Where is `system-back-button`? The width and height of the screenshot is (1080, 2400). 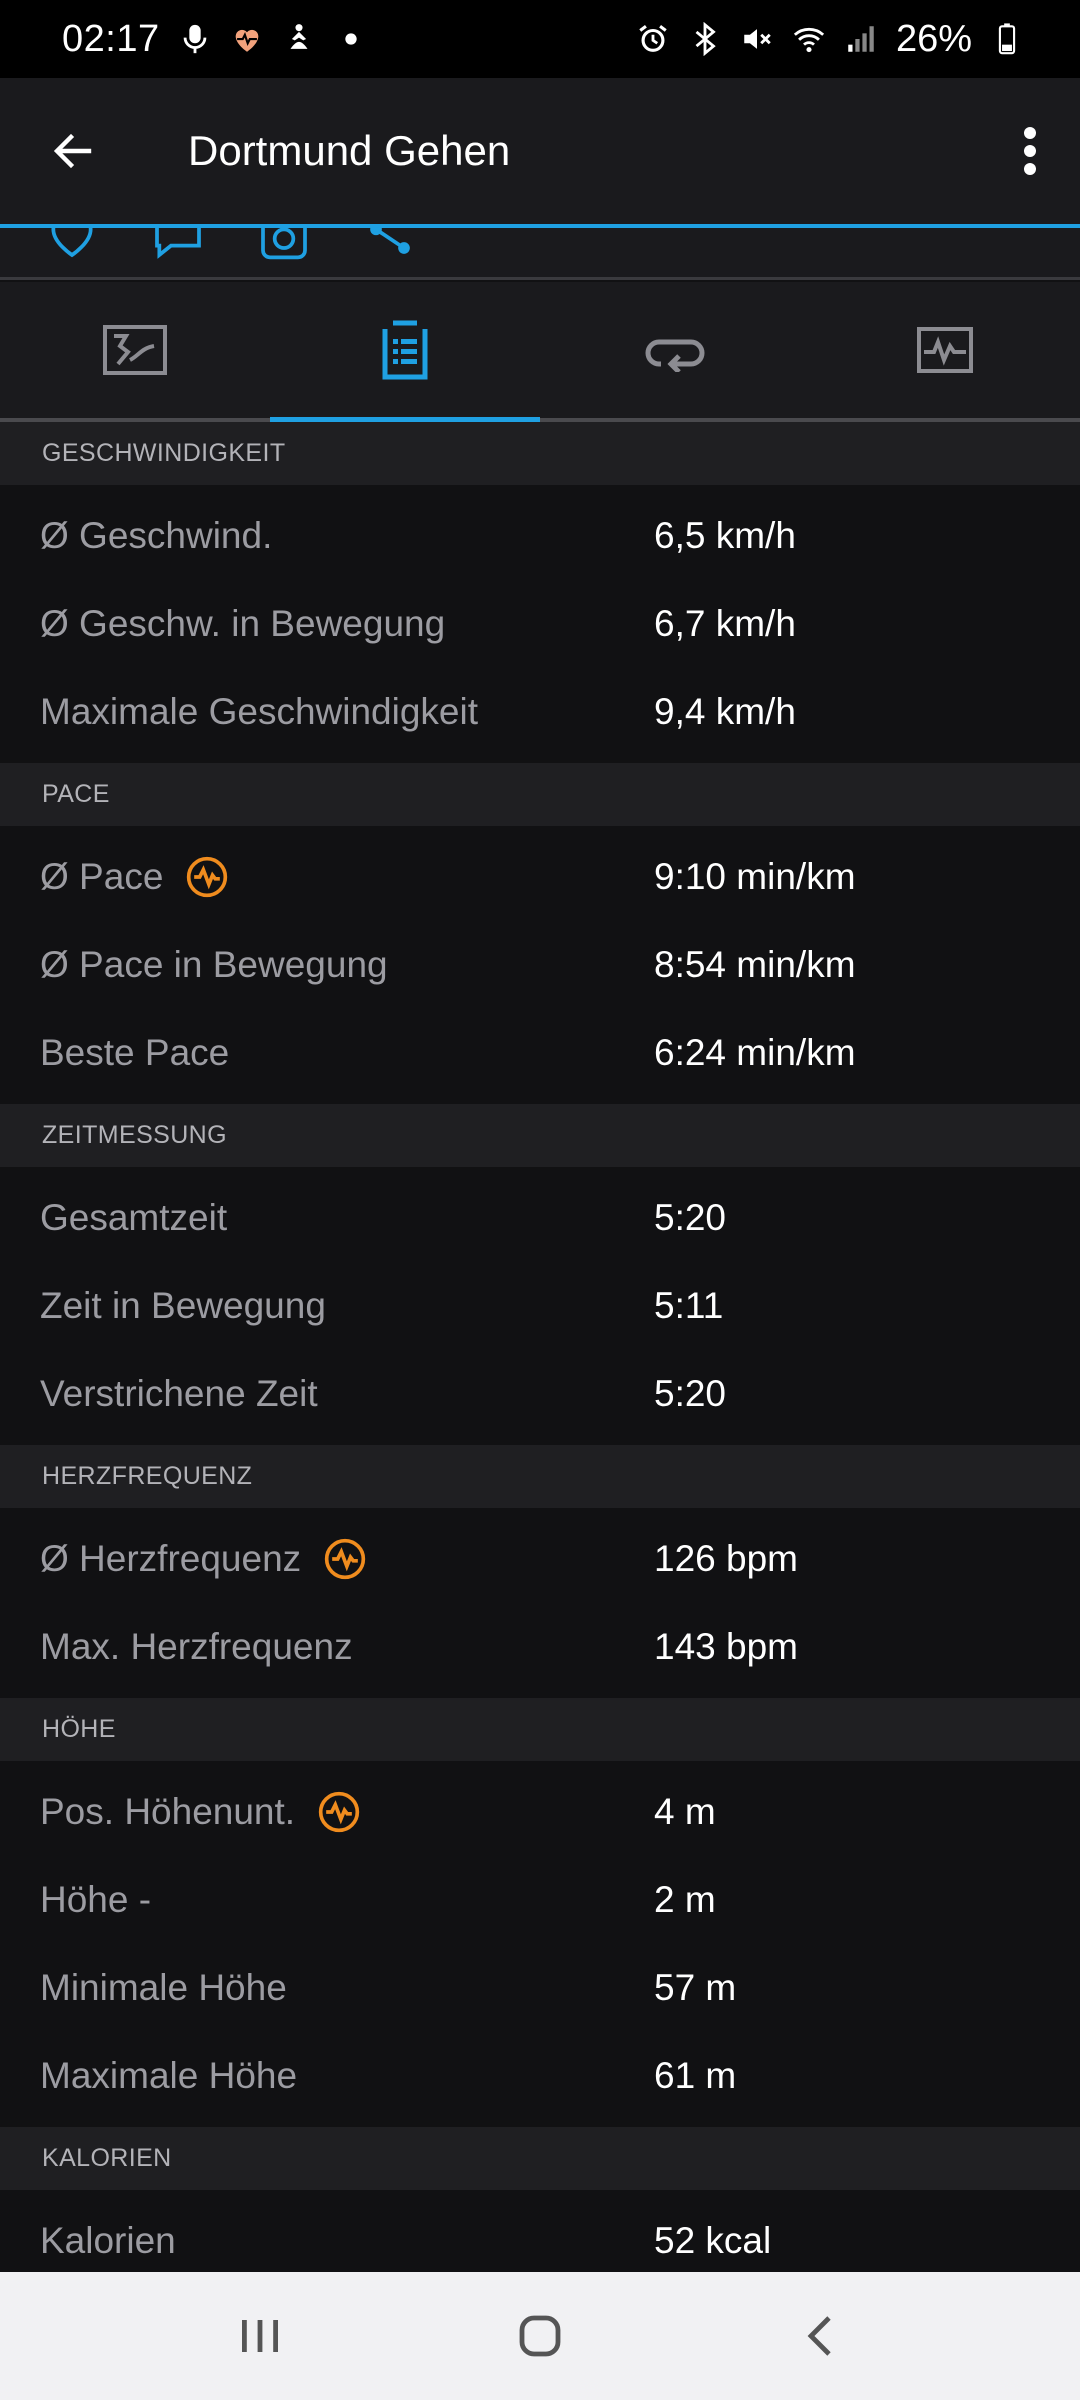
system-back-button is located at coordinates (820, 2336).